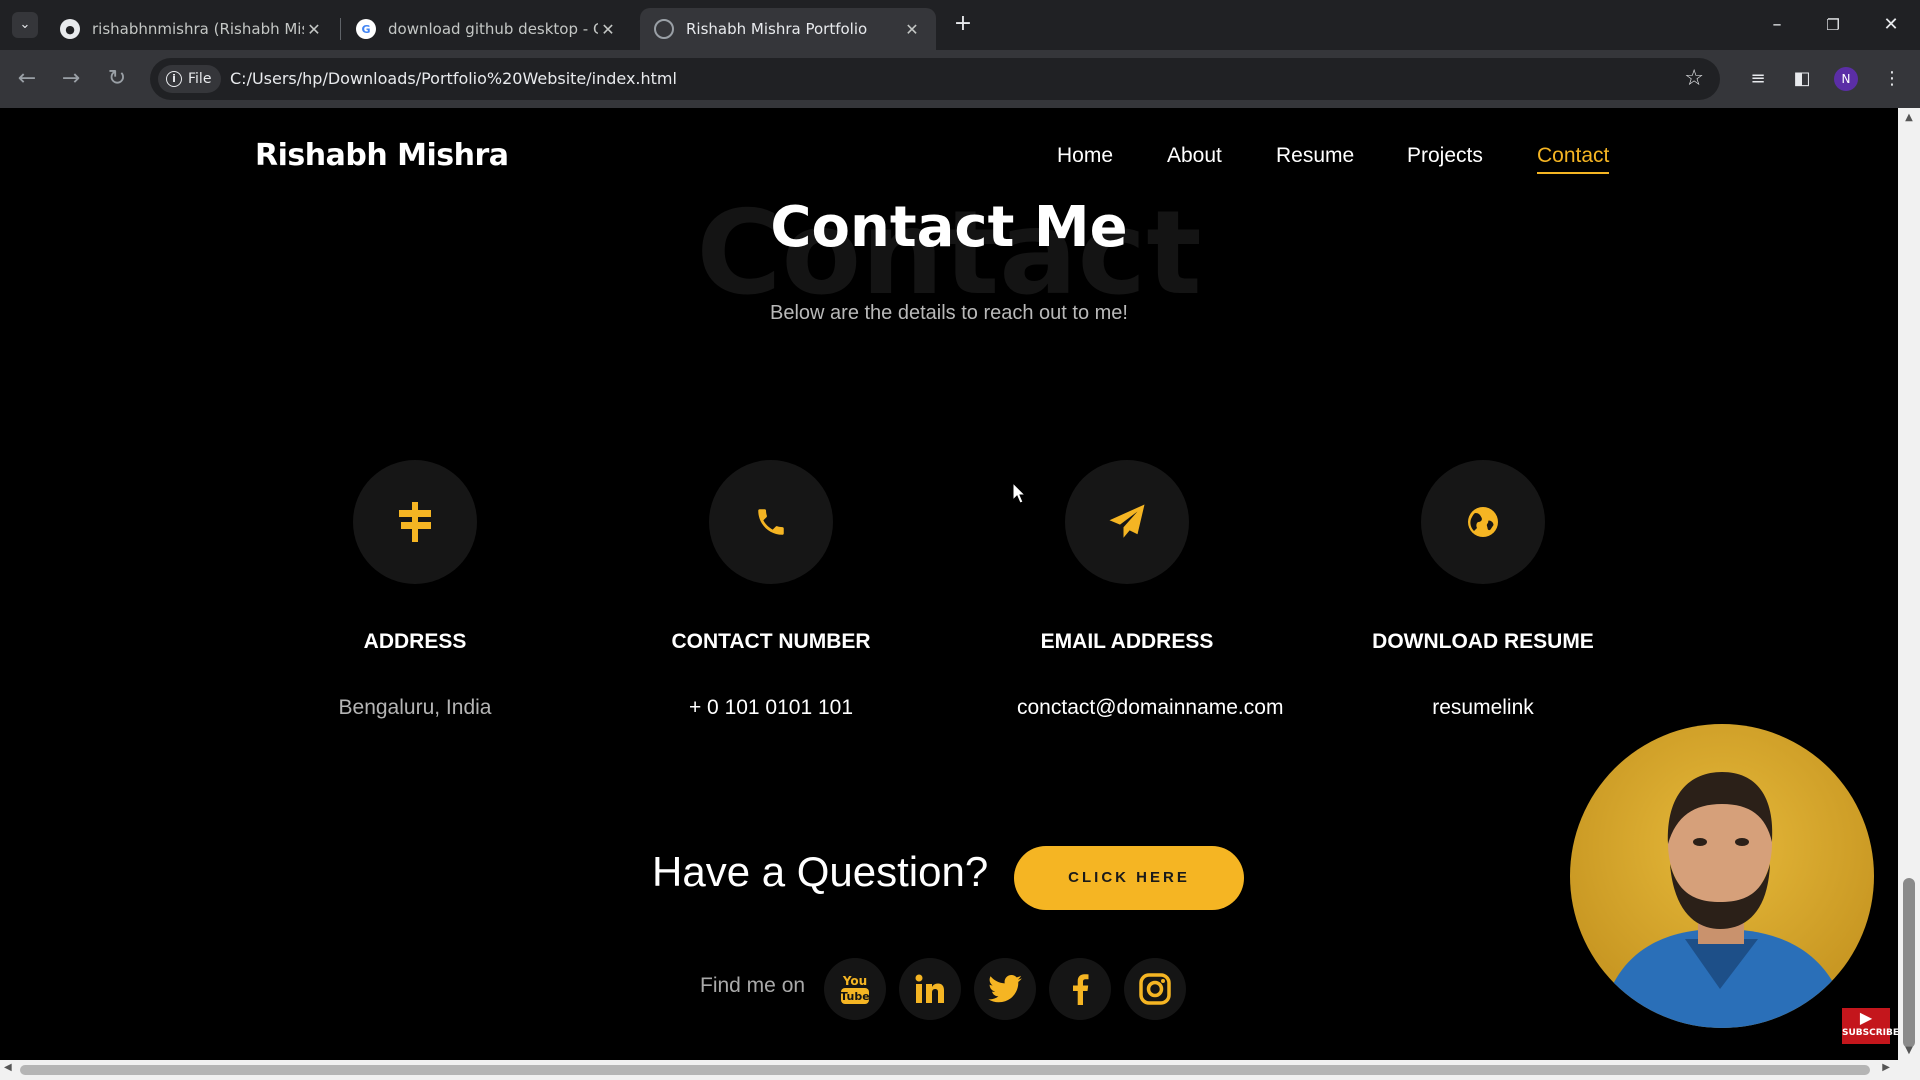  Describe the element at coordinates (949, 227) in the screenshot. I see `section-title: Contact Me` at that location.